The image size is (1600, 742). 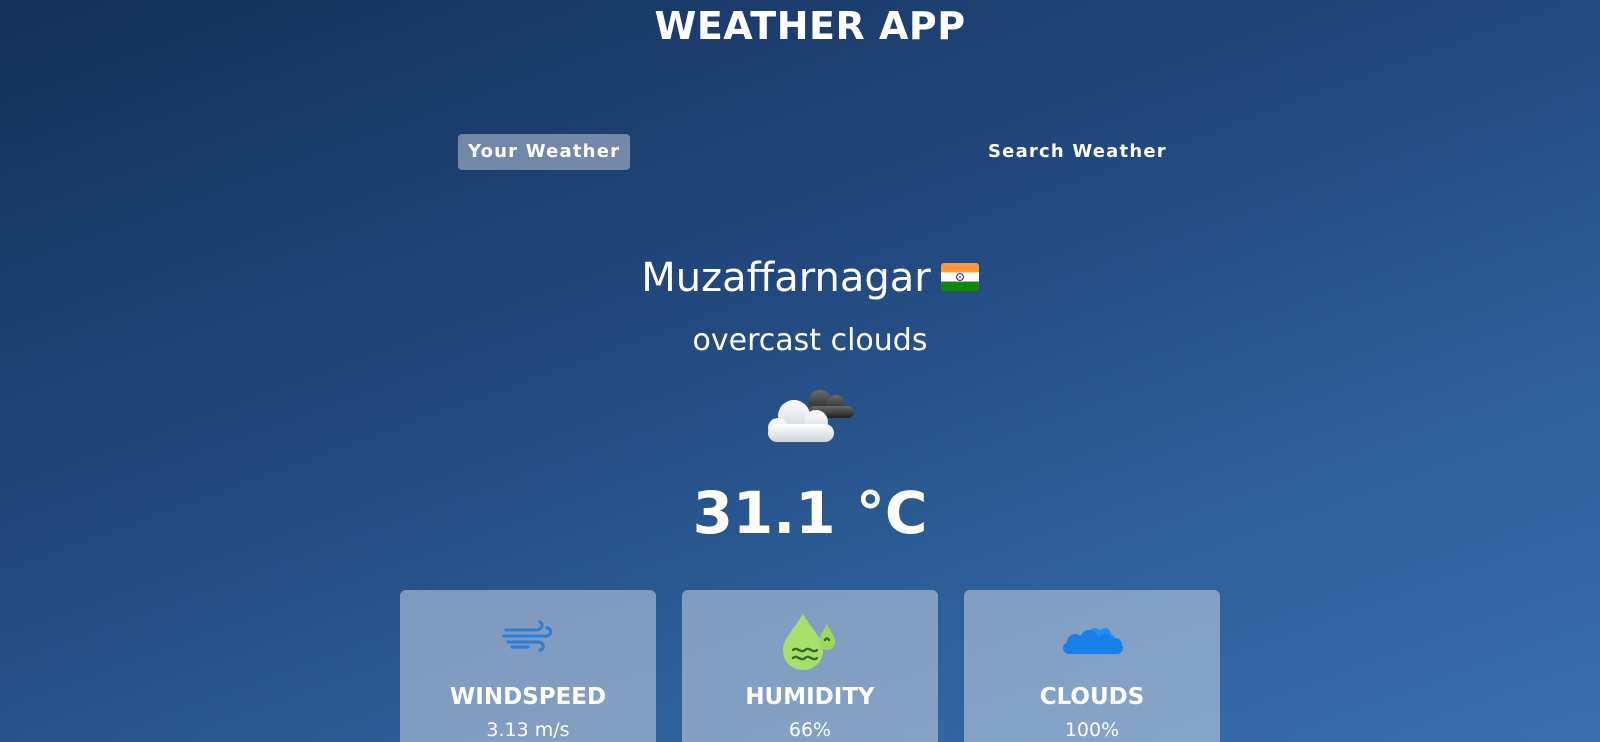 I want to click on tab-your-weather: Your Weather, so click(x=544, y=152).